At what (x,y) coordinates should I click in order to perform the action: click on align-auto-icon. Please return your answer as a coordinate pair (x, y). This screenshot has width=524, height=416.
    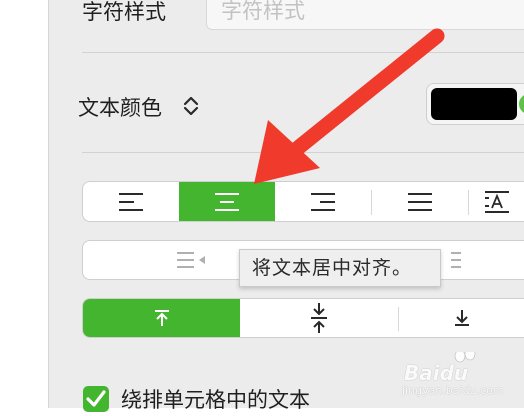
    Looking at the image, I should click on (497, 201).